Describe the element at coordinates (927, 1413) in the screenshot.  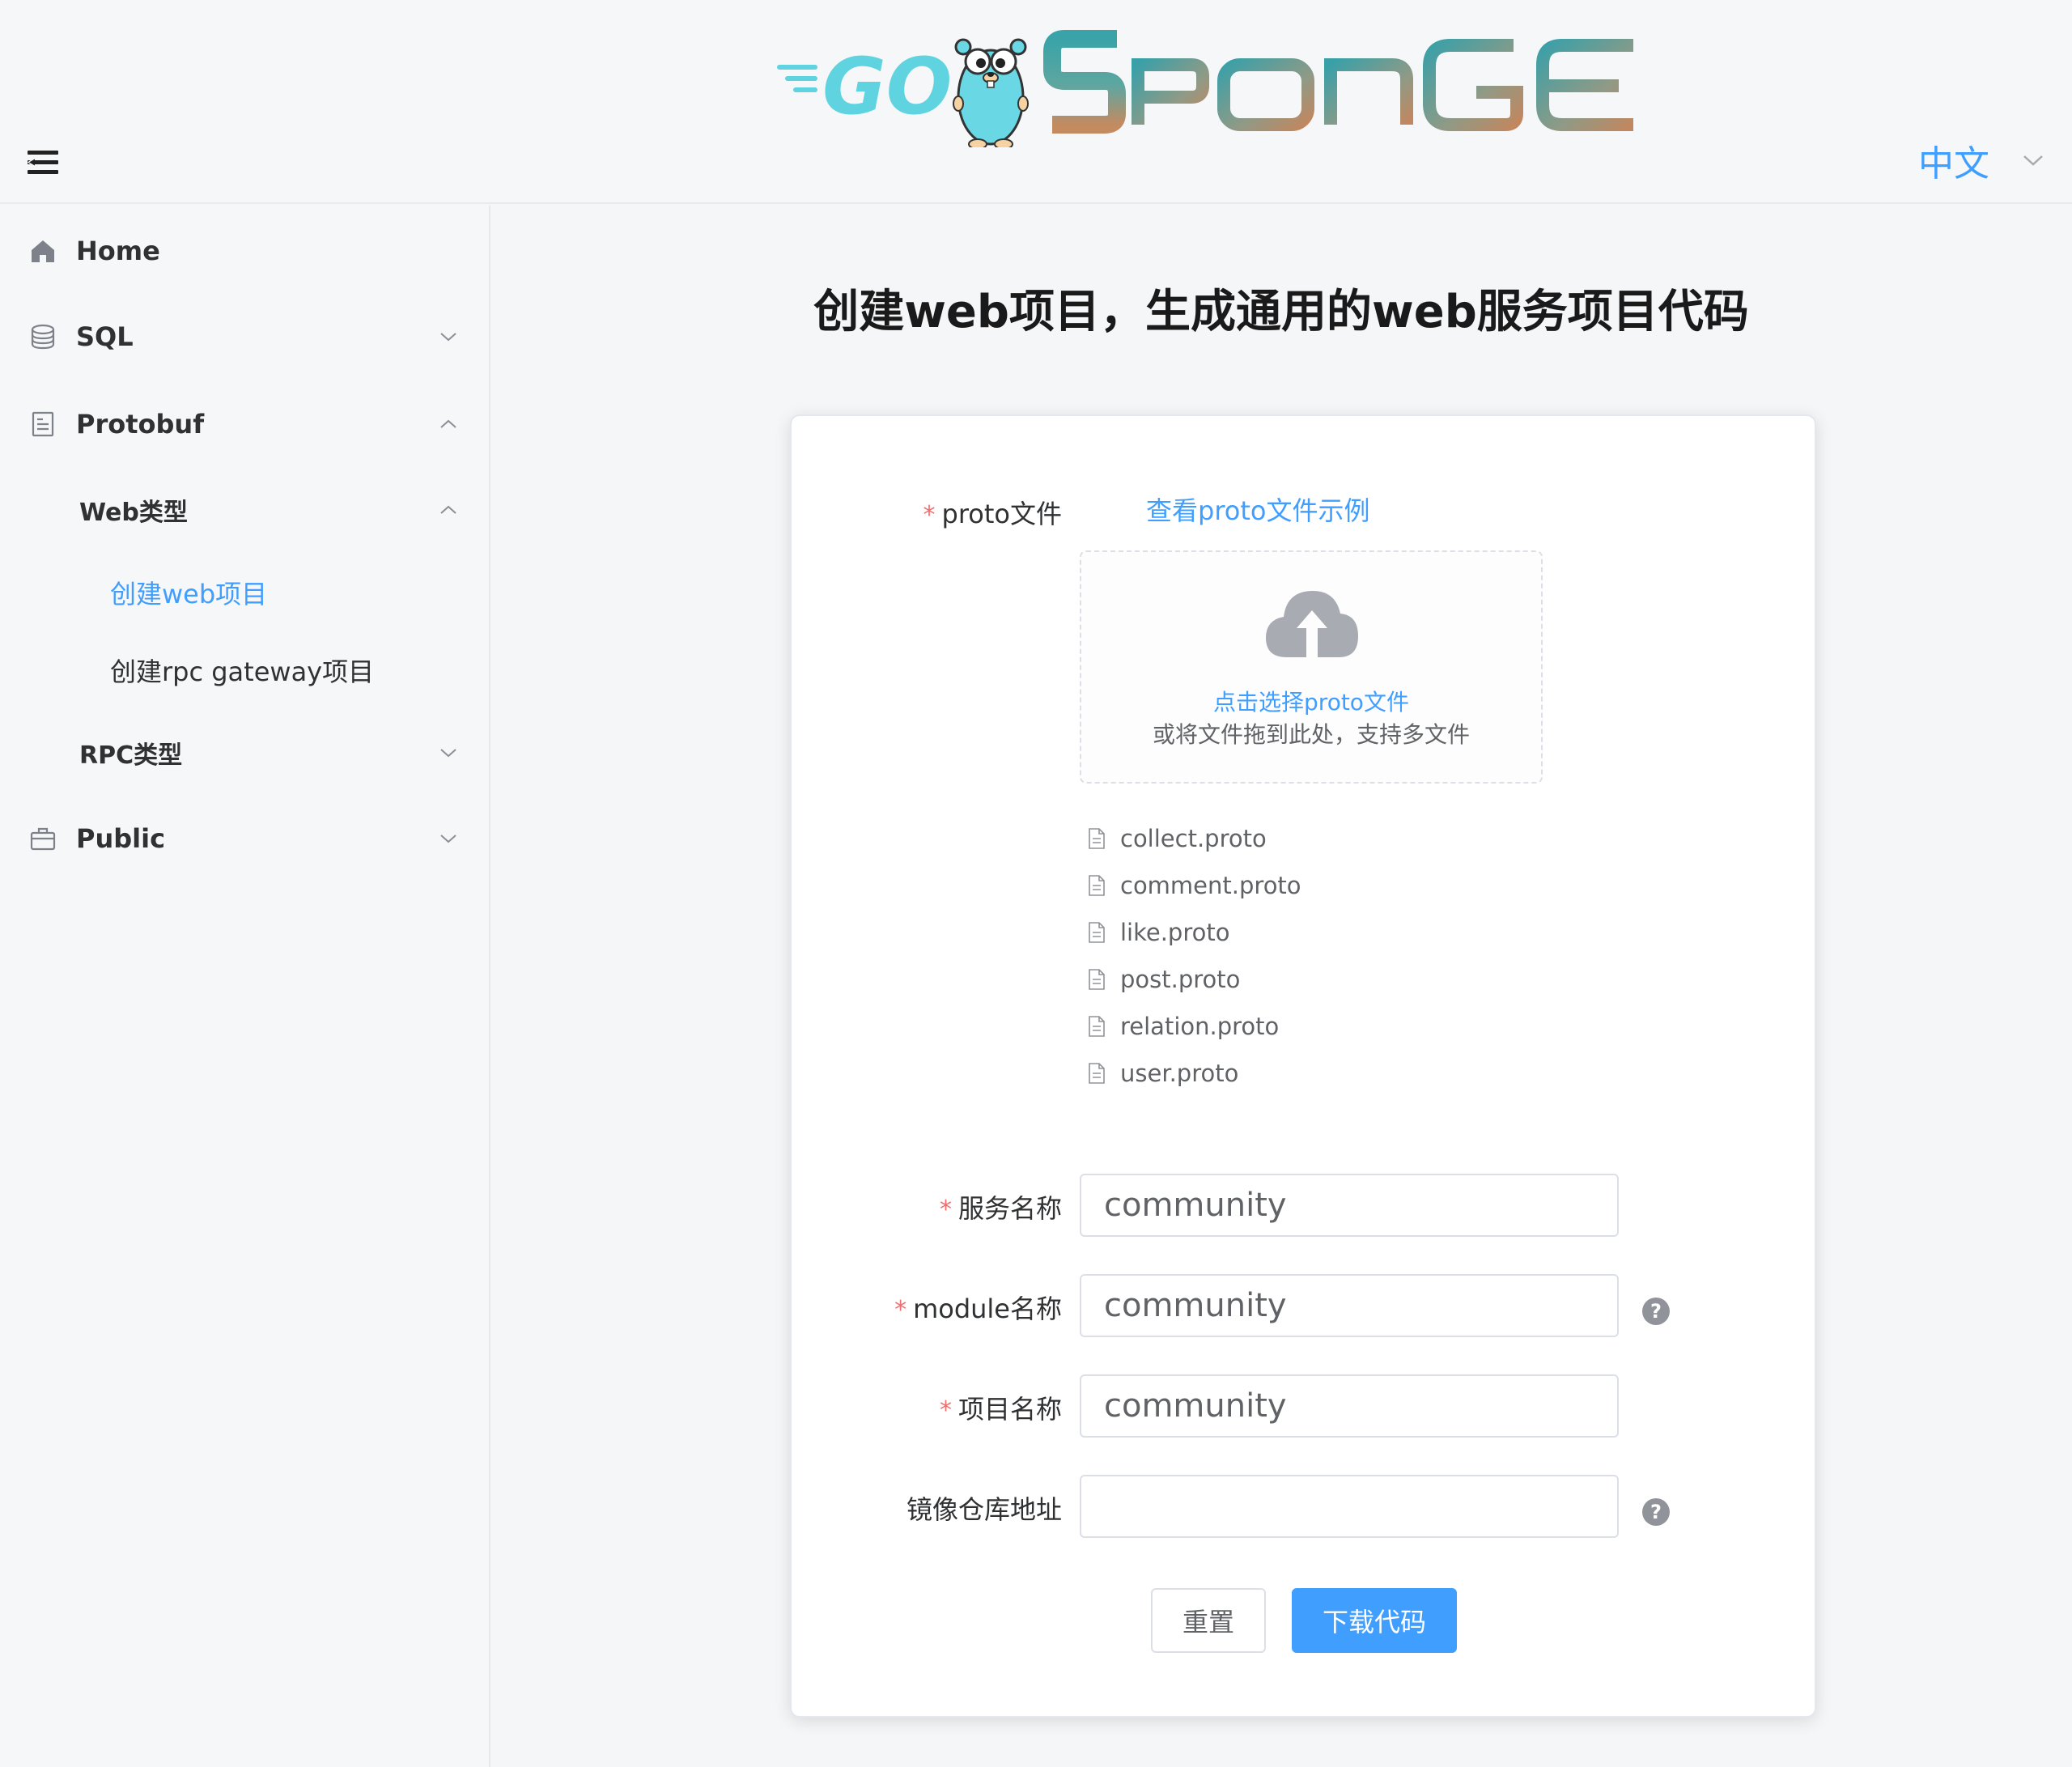
I see `project-name-label-row: * 项目名称` at that location.